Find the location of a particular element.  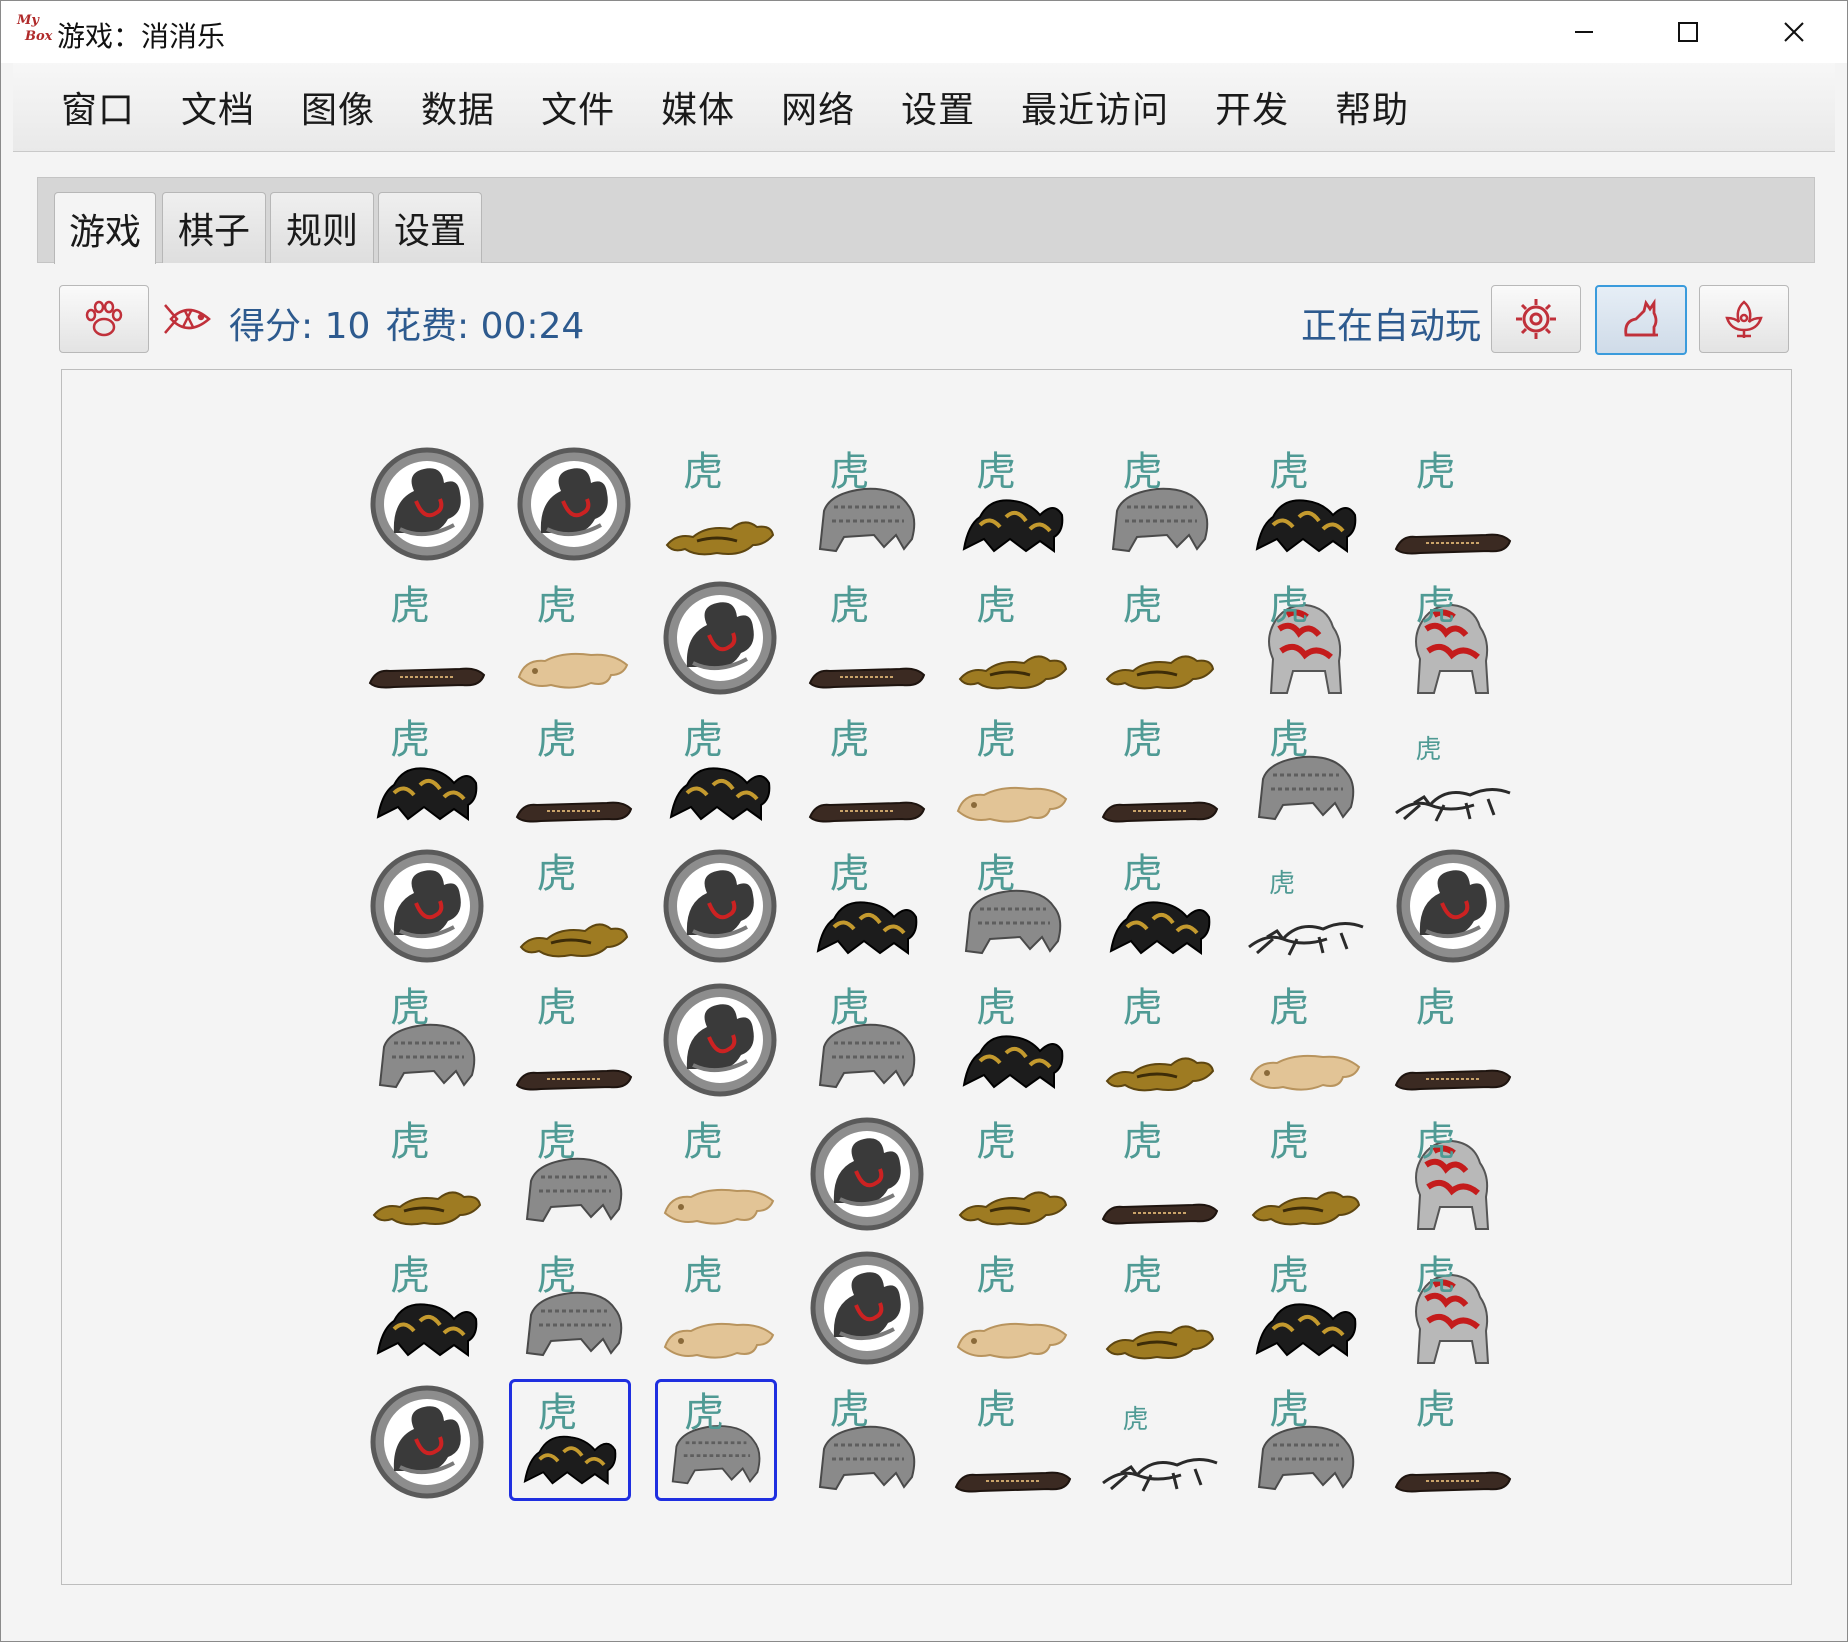

score-label: 得分: 10 is located at coordinates (300, 326).